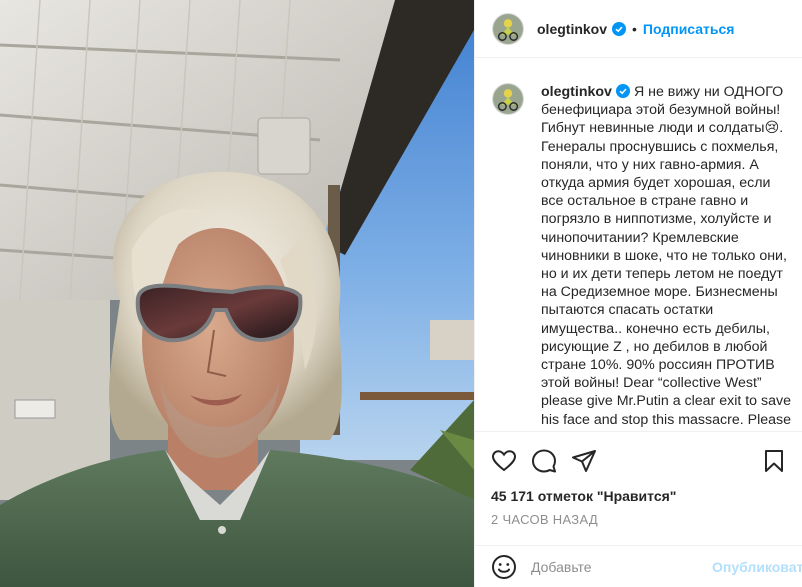 This screenshot has width=802, height=587. Describe the element at coordinates (572, 29) in the screenshot. I see `author-username: olegtinkov` at that location.